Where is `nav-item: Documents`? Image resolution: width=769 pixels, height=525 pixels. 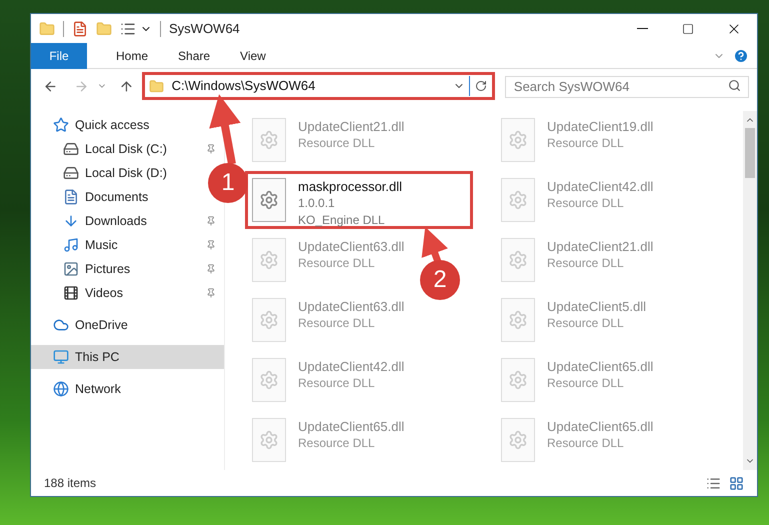 nav-item: Documents is located at coordinates (105, 197).